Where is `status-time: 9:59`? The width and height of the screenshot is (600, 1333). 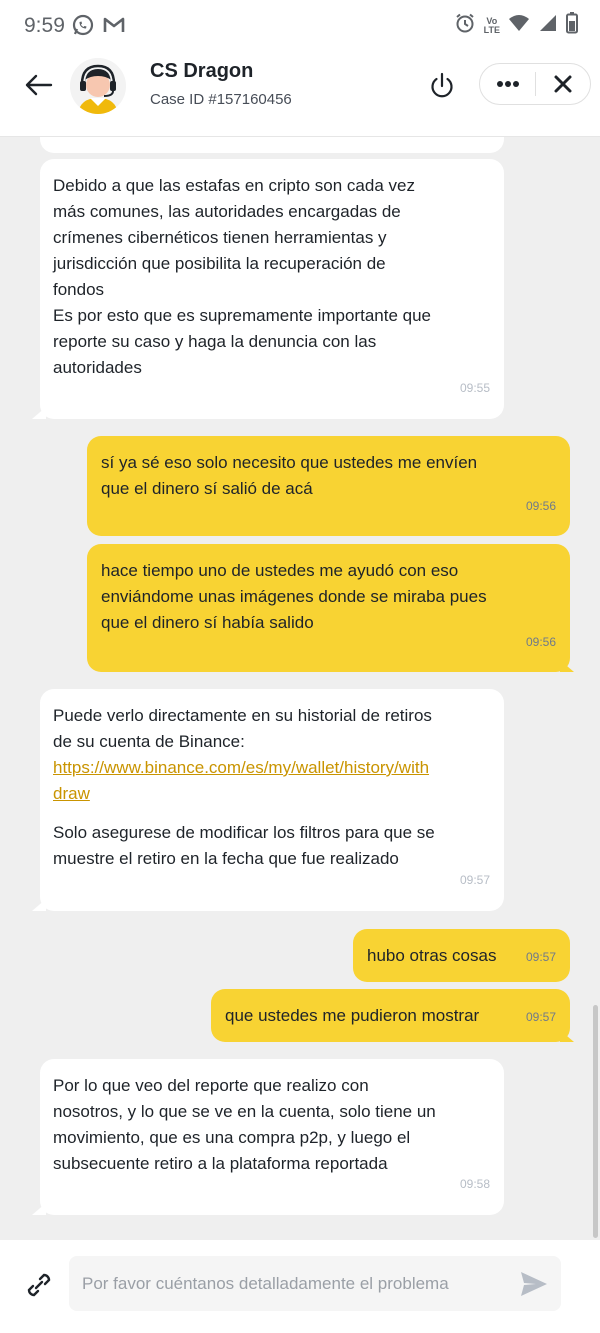
status-time: 9:59 is located at coordinates (44, 25).